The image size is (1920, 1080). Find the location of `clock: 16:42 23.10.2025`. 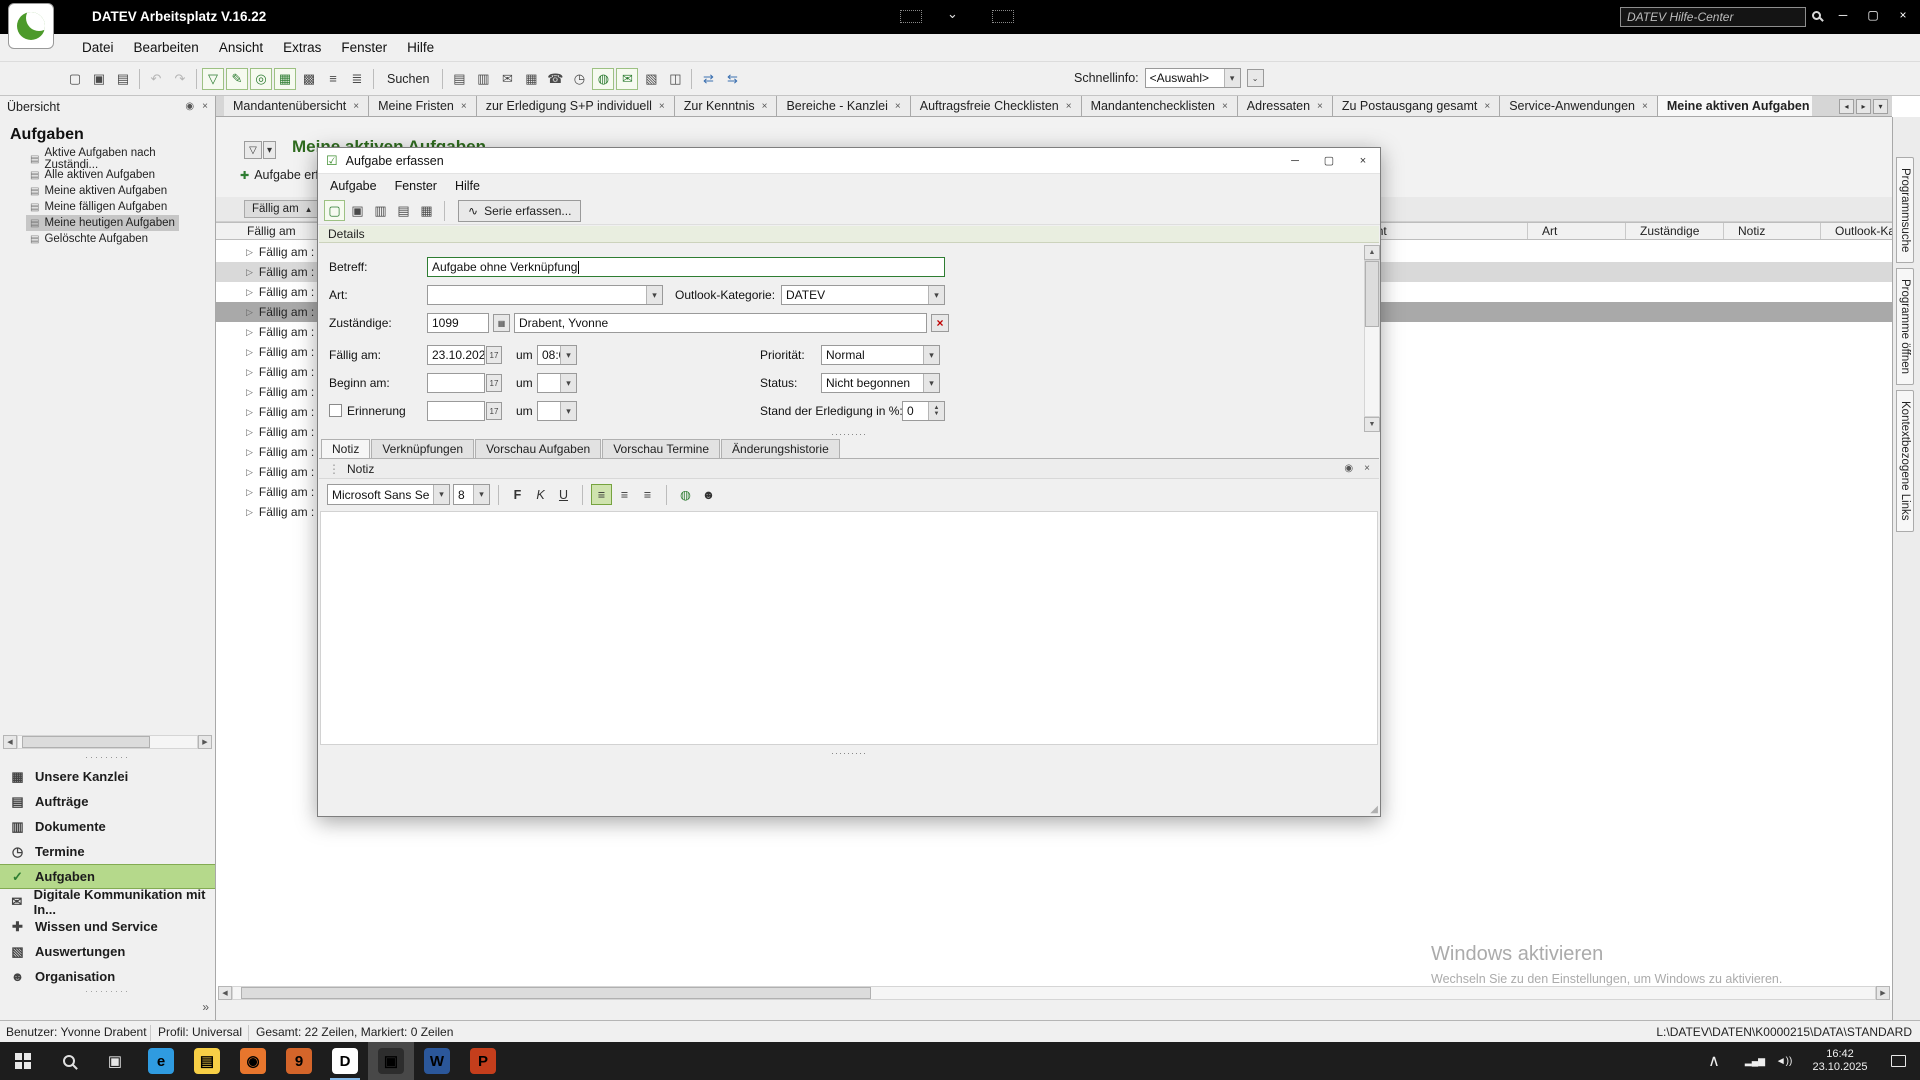

clock: 16:42 23.10.2025 is located at coordinates (1840, 1061).